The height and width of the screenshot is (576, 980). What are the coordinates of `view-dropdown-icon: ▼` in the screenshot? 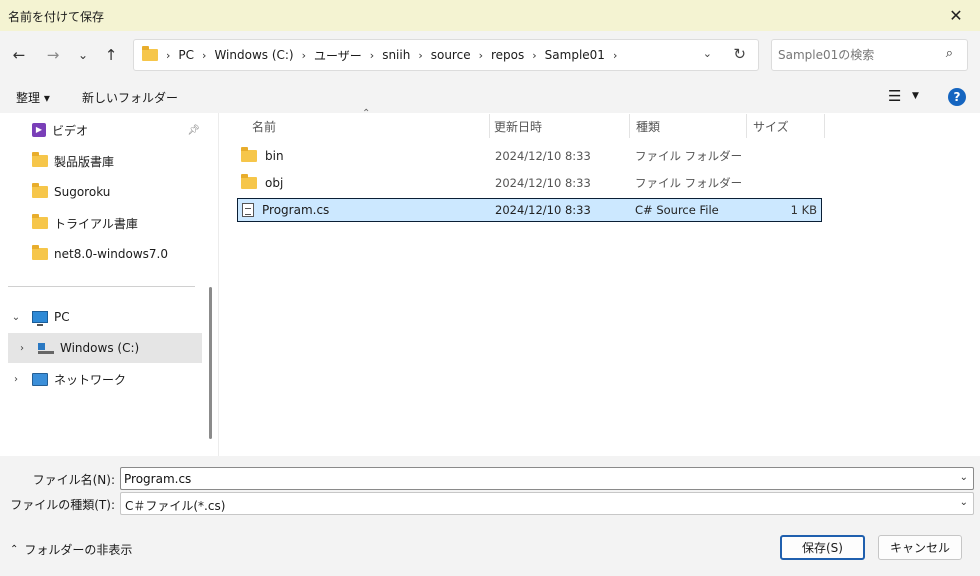 It's located at (915, 96).